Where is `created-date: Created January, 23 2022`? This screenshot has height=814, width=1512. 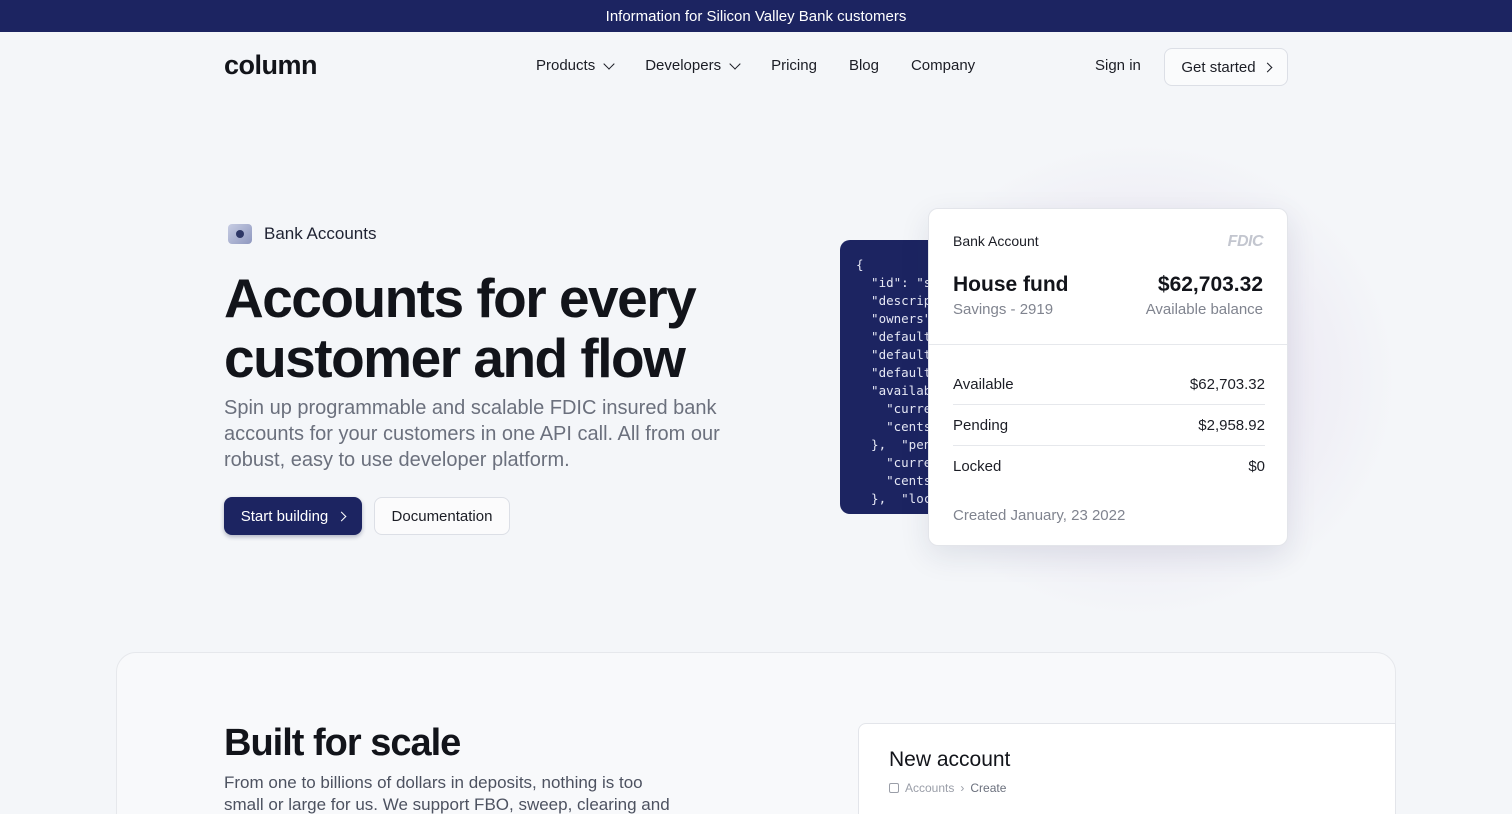
created-date: Created January, 23 2022 is located at coordinates (1039, 515).